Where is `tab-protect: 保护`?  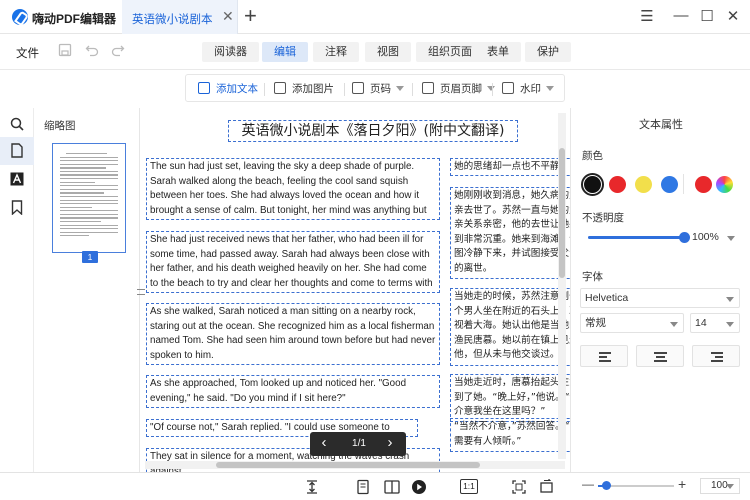 tab-protect: 保护 is located at coordinates (548, 52).